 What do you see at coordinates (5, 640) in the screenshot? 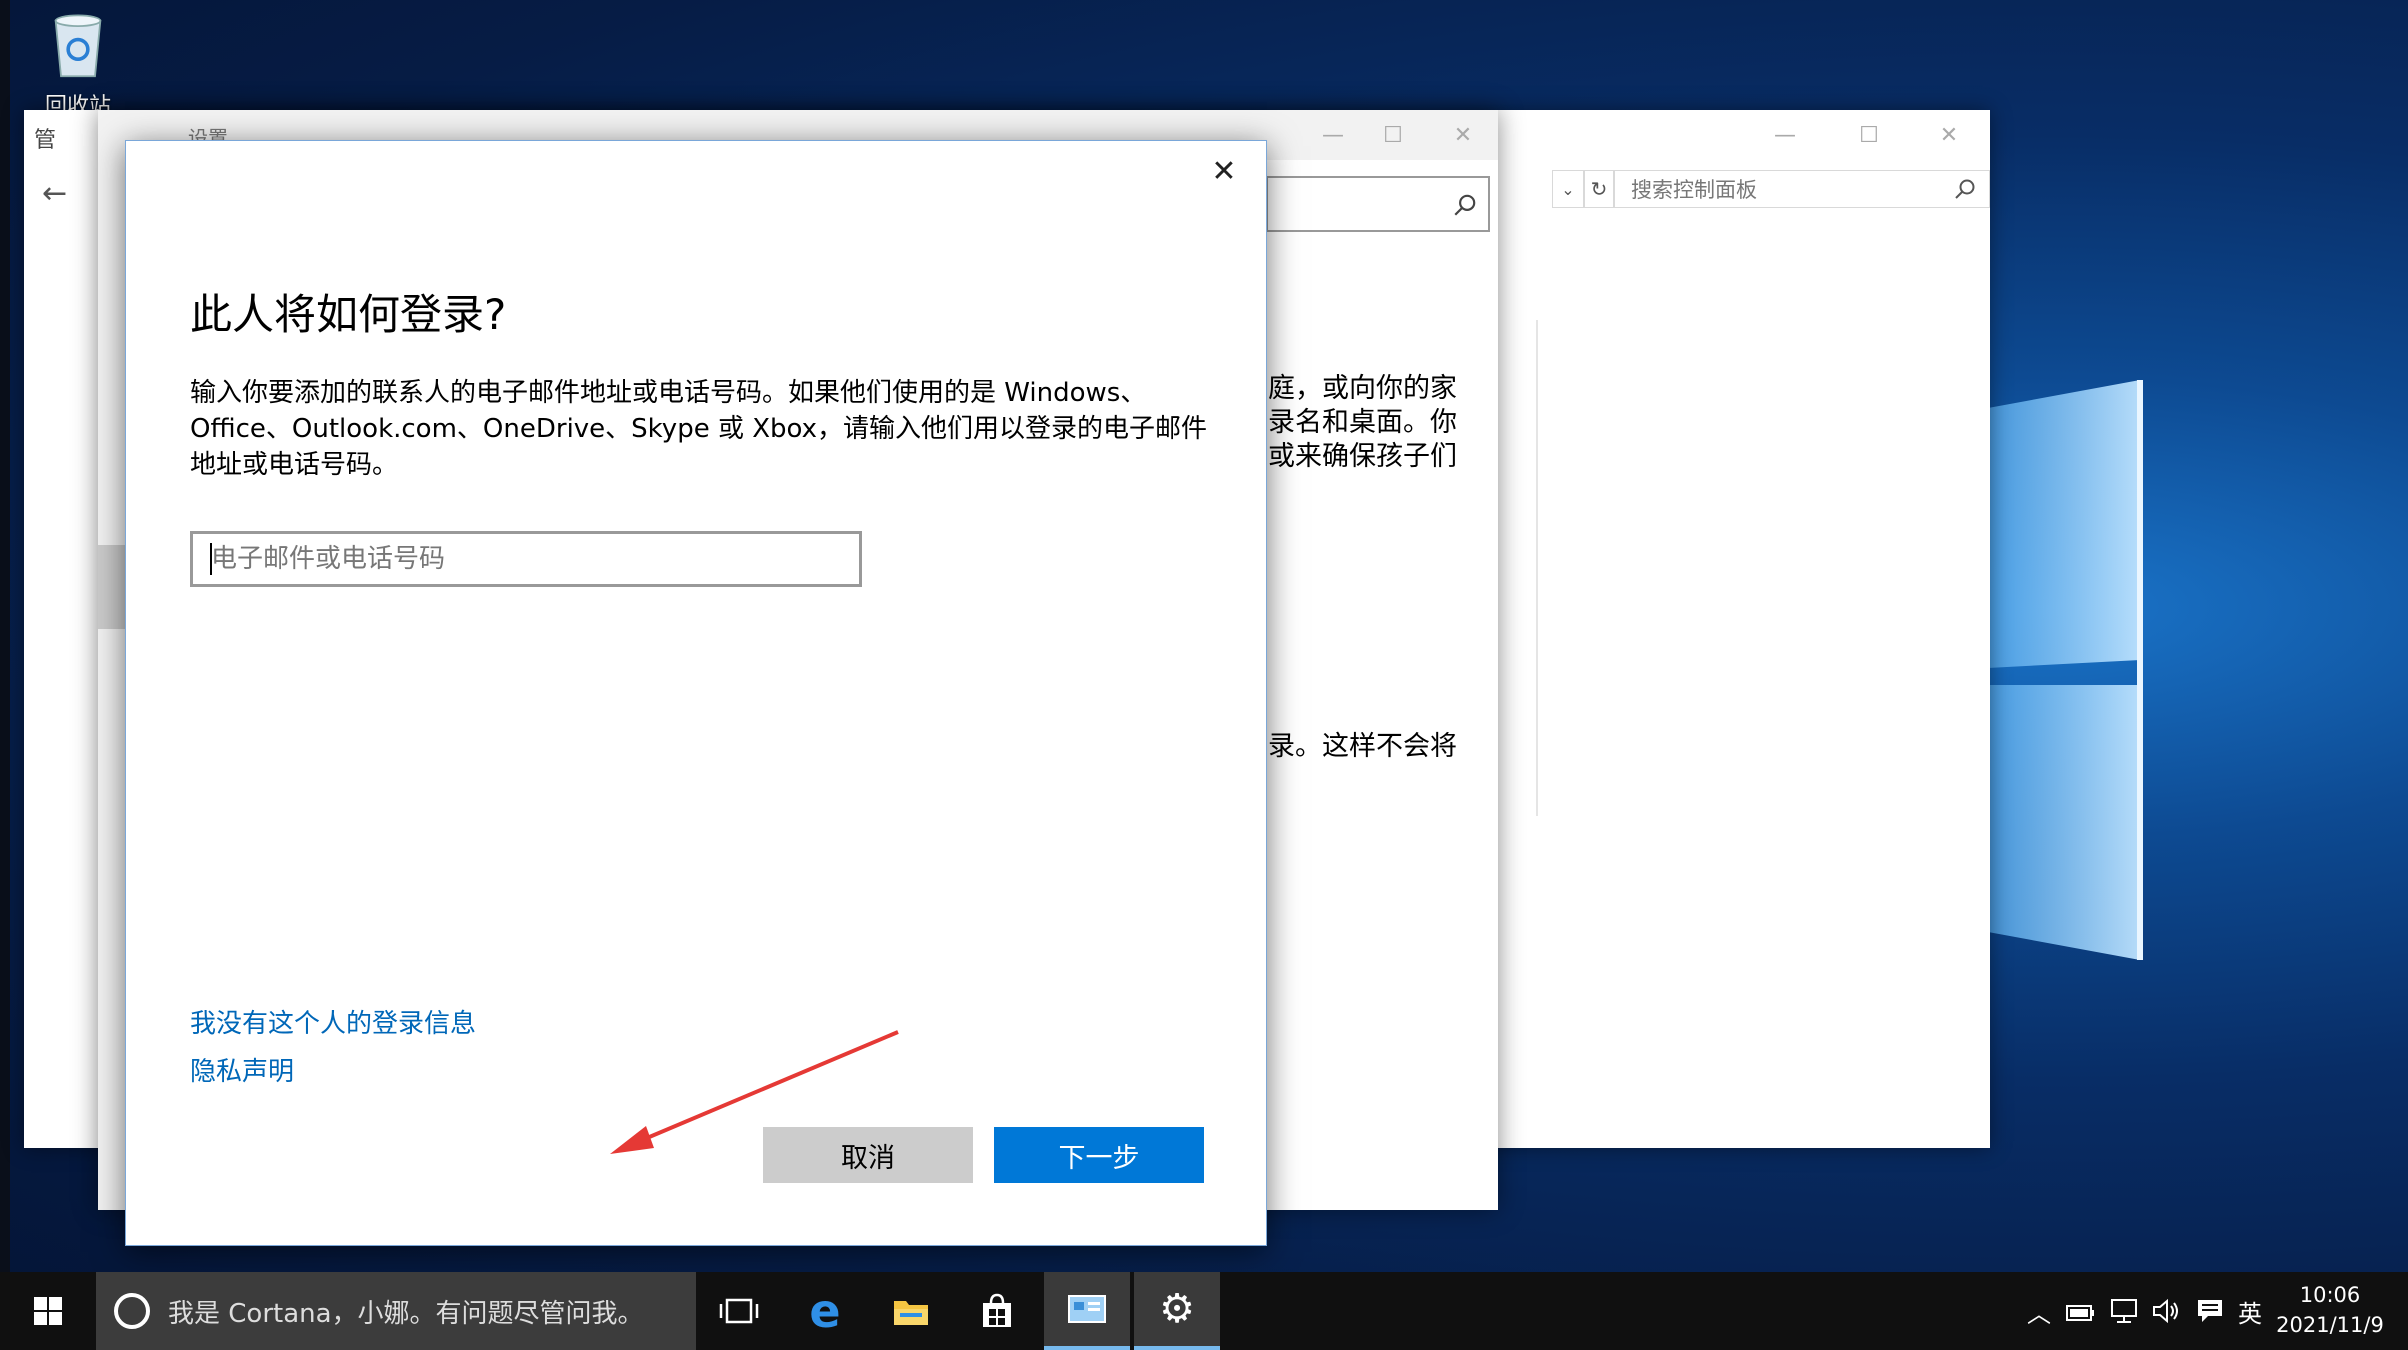
I see `left-edge-strip` at bounding box center [5, 640].